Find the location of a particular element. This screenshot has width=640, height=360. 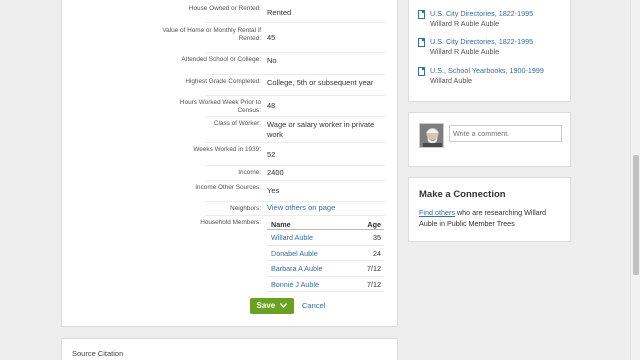

table-row: Barbara A Auble 7/12 is located at coordinates (325, 269).